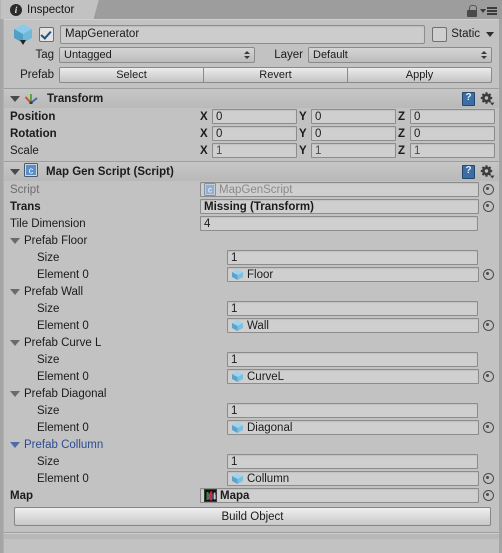  I want to click on prefab-floor-element0-value: Floor, so click(260, 274).